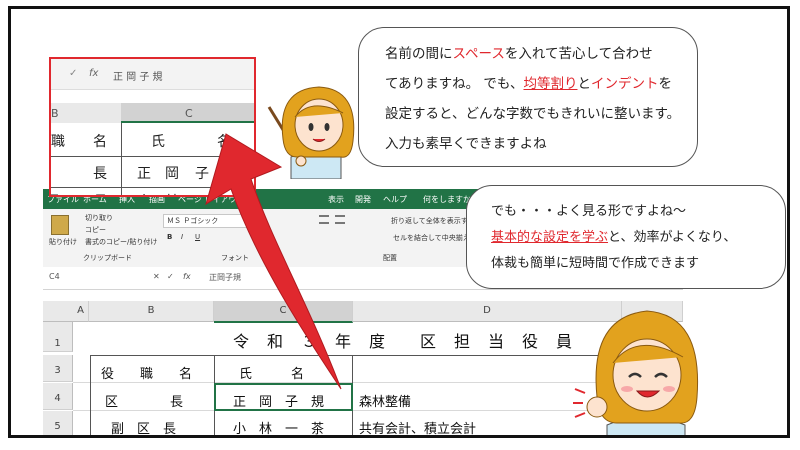  I want to click on smiling-girl-illustration-icon, so click(636, 372).